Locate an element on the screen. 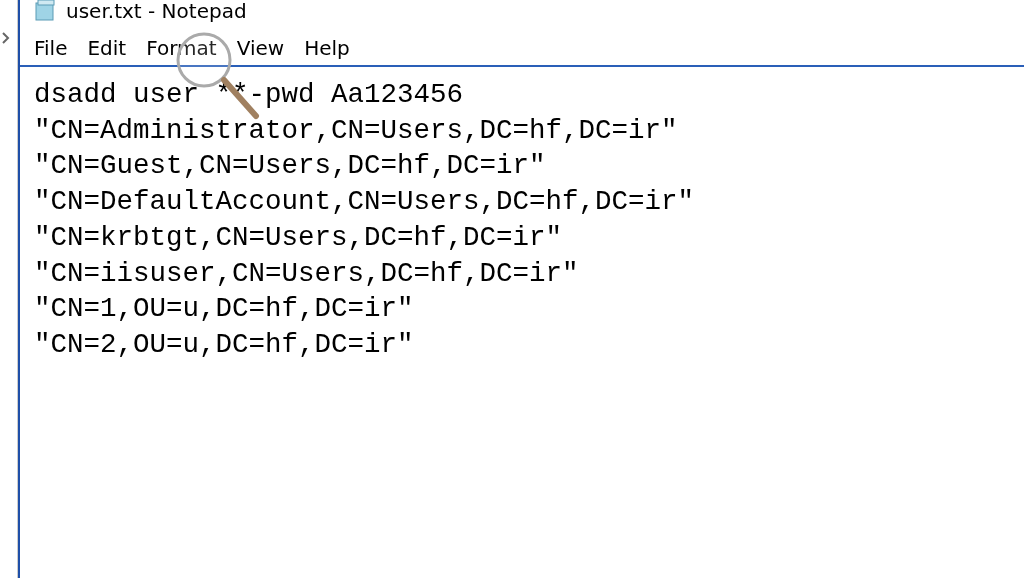 This screenshot has height=578, width=1024. menu-item: File is located at coordinates (53, 47).